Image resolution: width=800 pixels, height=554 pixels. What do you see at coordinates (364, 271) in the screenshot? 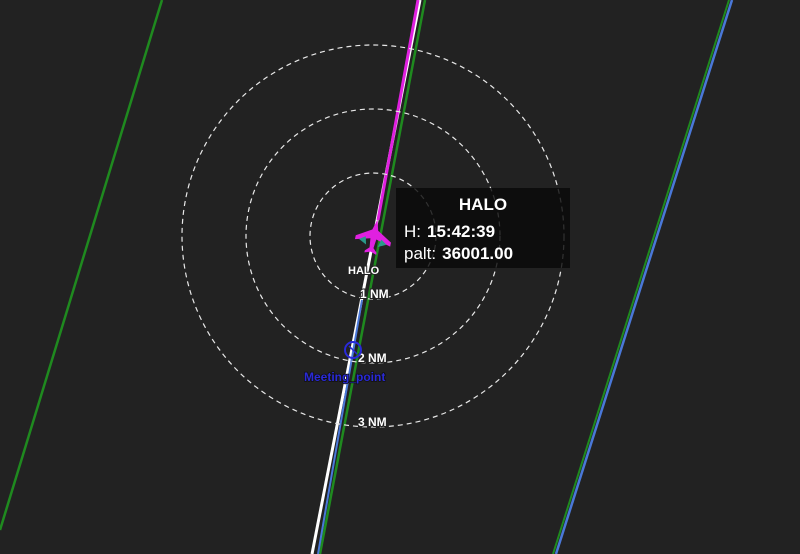
I see `aircraft-label: HALO` at bounding box center [364, 271].